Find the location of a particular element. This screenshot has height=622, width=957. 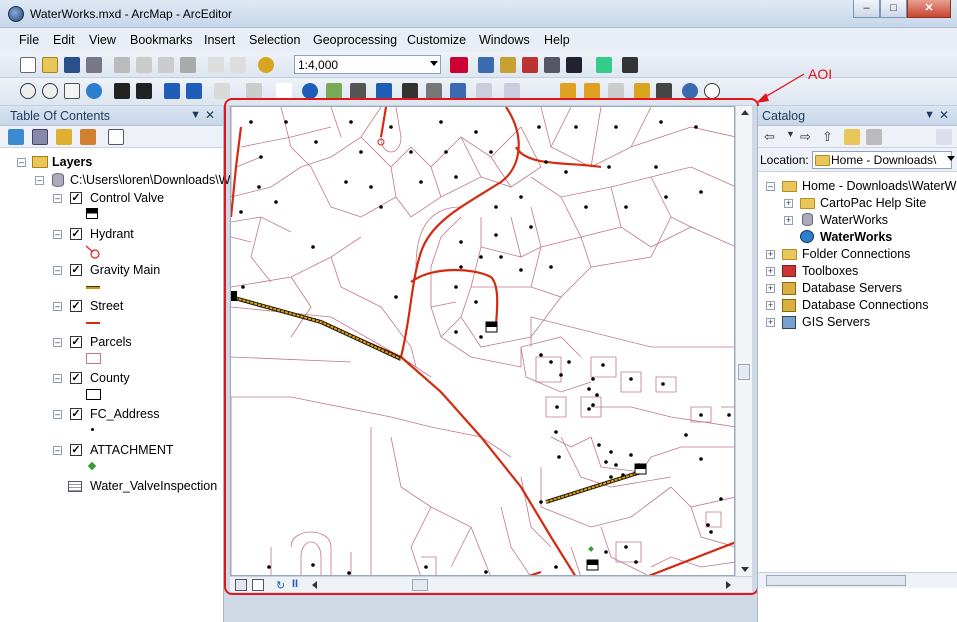

menu-windows: Windows is located at coordinates (504, 40).